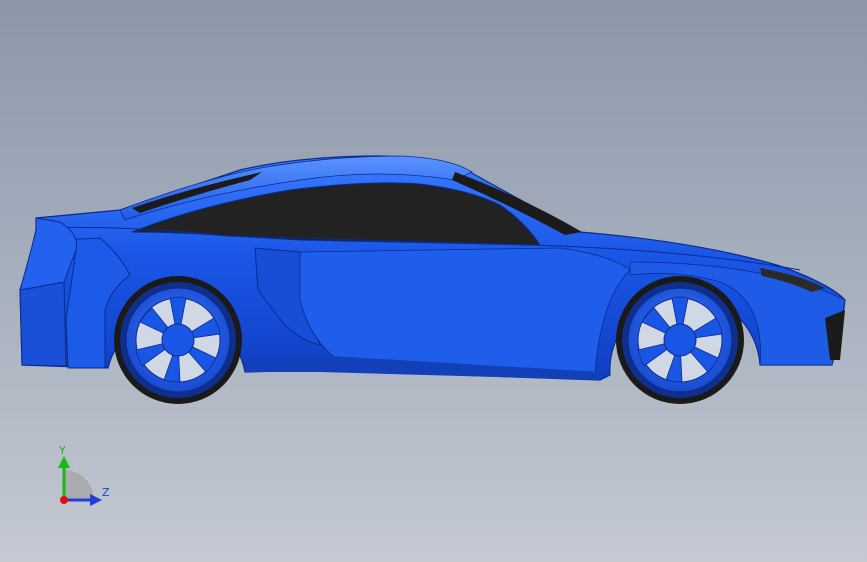  I want to click on triad-plane-quadrant, so click(79, 485).